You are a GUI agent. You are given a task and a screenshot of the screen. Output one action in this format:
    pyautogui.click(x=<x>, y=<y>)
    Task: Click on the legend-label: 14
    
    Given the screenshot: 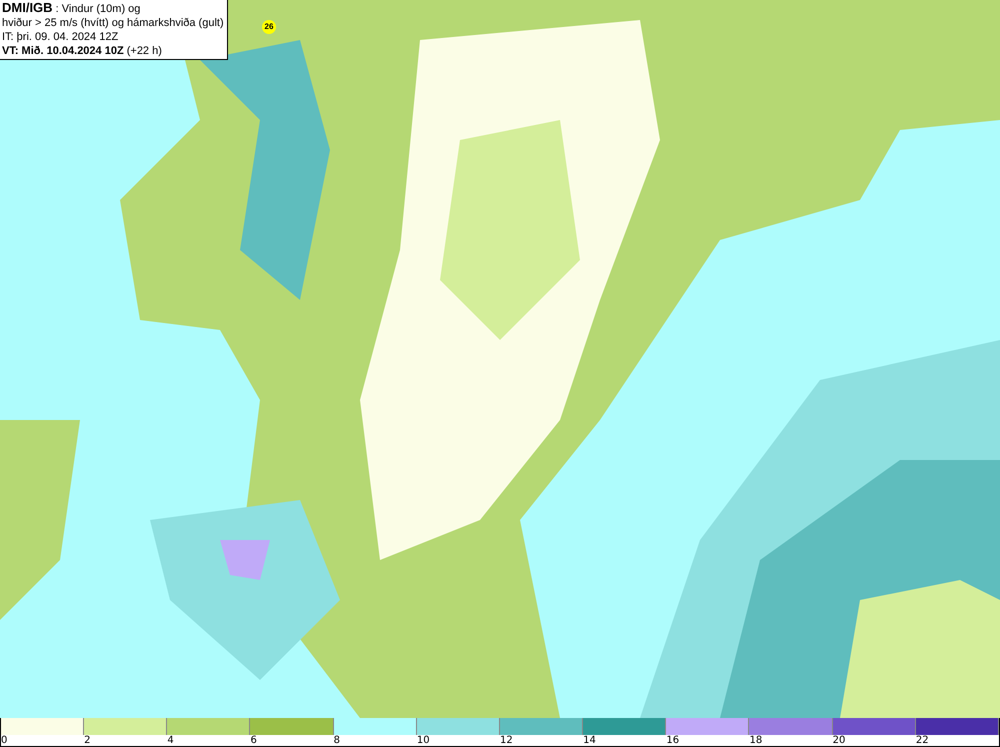 What is the action you would take?
    pyautogui.click(x=589, y=740)
    